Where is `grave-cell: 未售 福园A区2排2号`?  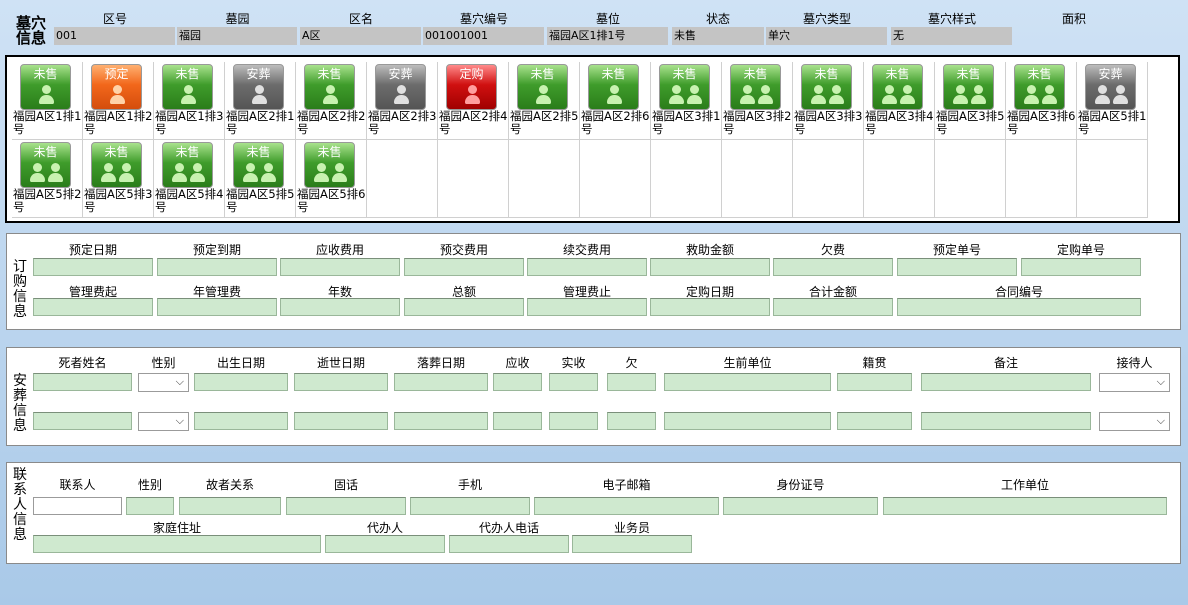
grave-cell: 未售 福园A区2排2号 is located at coordinates (331, 101).